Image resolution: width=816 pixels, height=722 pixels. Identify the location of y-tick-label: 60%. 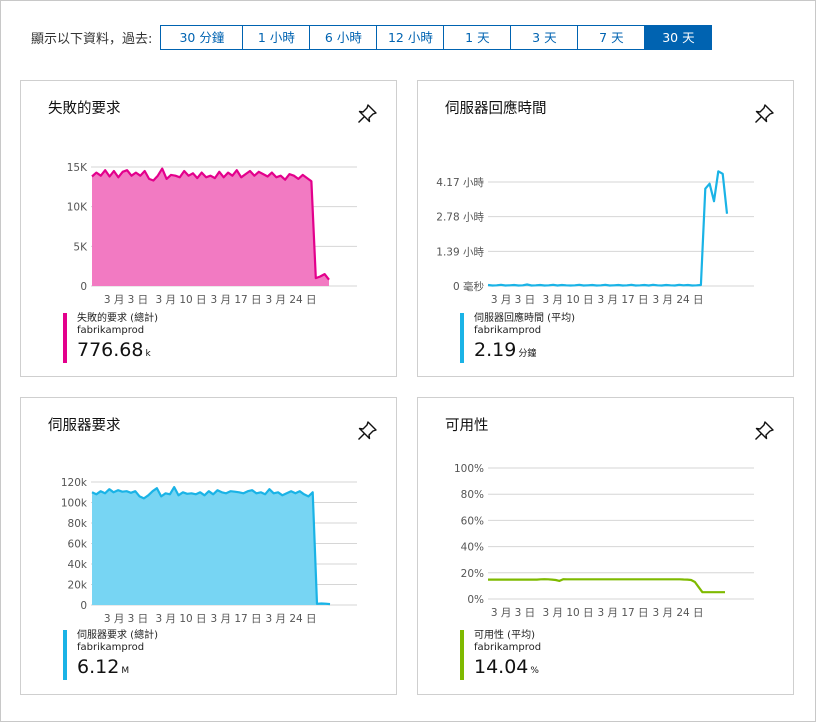
(472, 521).